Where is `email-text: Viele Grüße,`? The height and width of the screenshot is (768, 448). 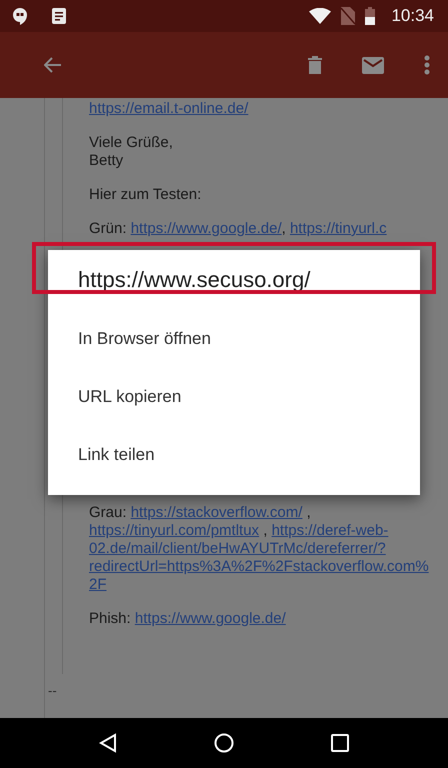
email-text: Viele Grüße, is located at coordinates (131, 142).